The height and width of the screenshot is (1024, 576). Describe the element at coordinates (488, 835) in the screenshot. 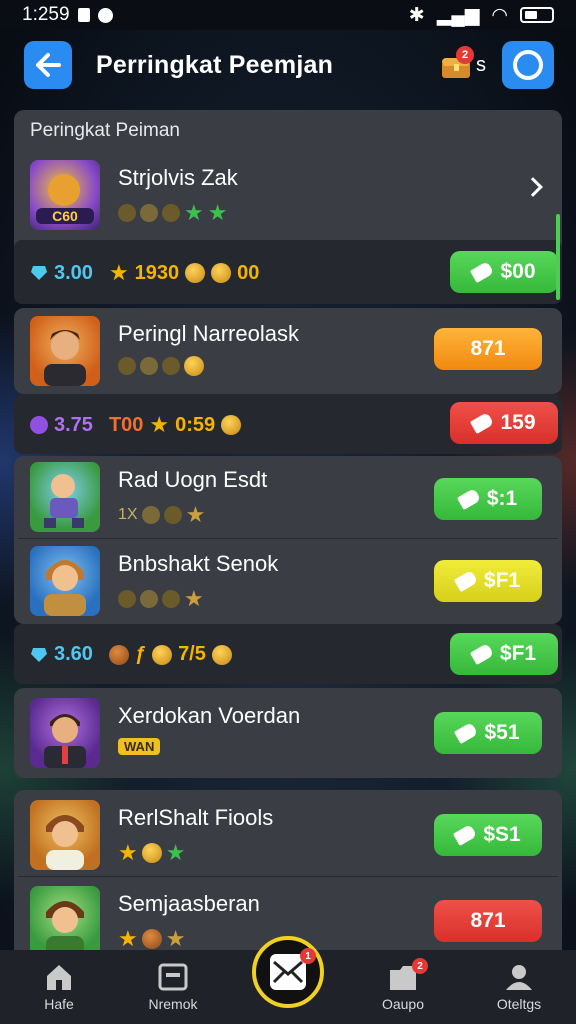

I see `price-button: $S1` at that location.